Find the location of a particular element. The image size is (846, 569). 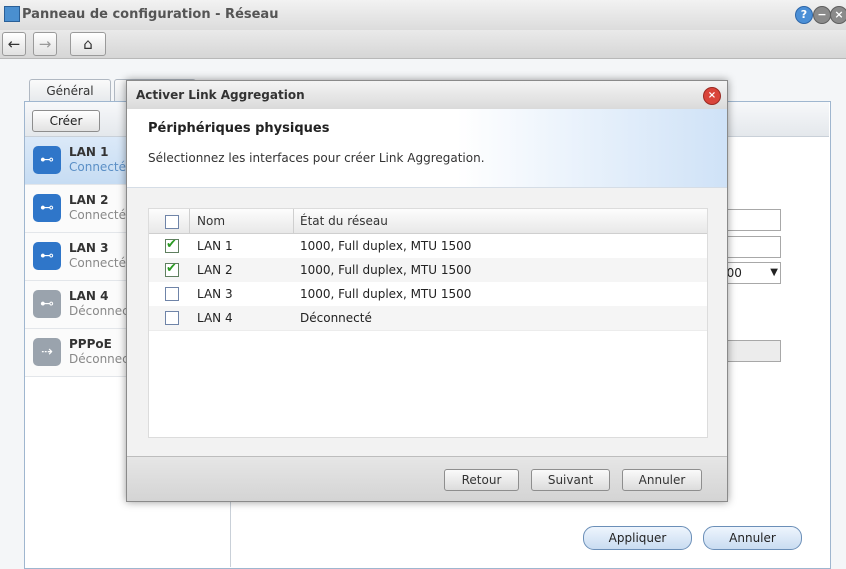

row-name: LAN 4 is located at coordinates (215, 318).